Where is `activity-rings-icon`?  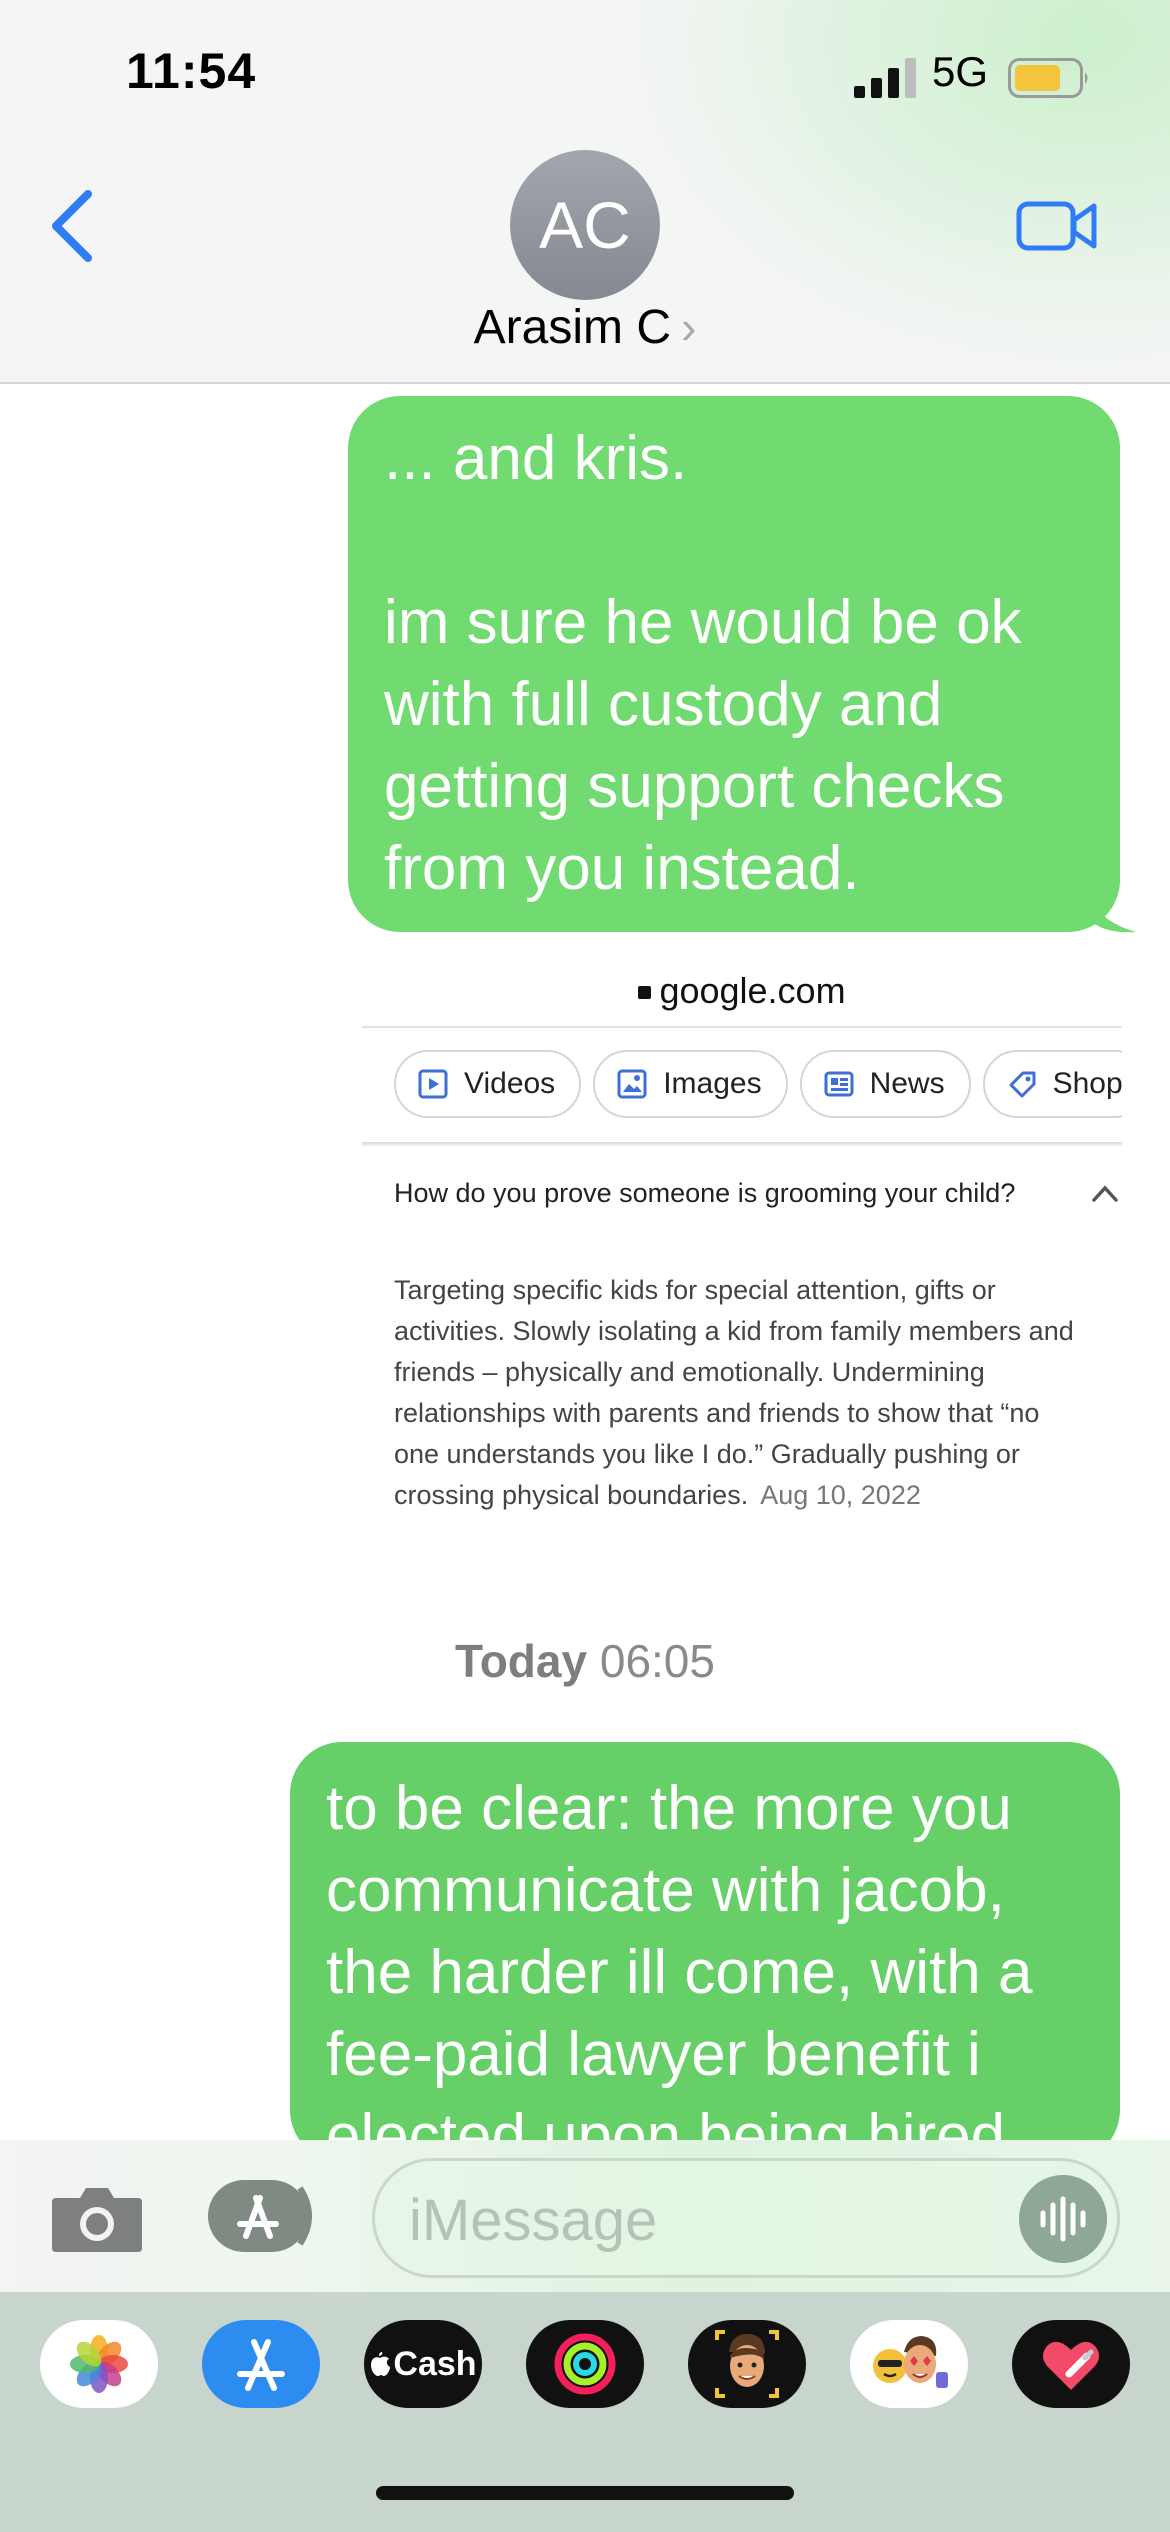
activity-rings-icon is located at coordinates (585, 2364).